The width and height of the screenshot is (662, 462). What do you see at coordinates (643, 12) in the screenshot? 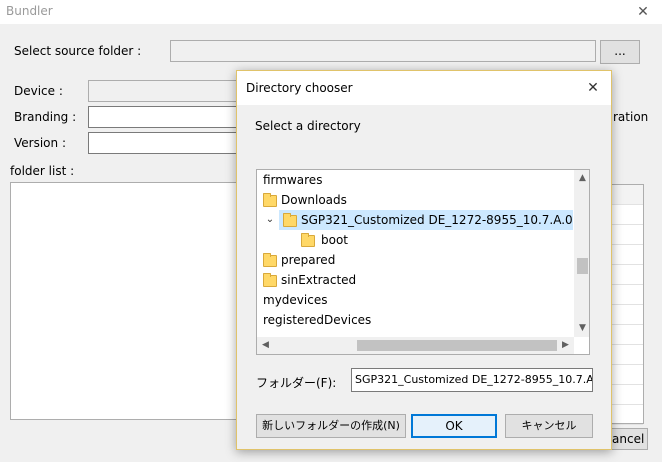
I see `window-close-icon: ✕` at bounding box center [643, 12].